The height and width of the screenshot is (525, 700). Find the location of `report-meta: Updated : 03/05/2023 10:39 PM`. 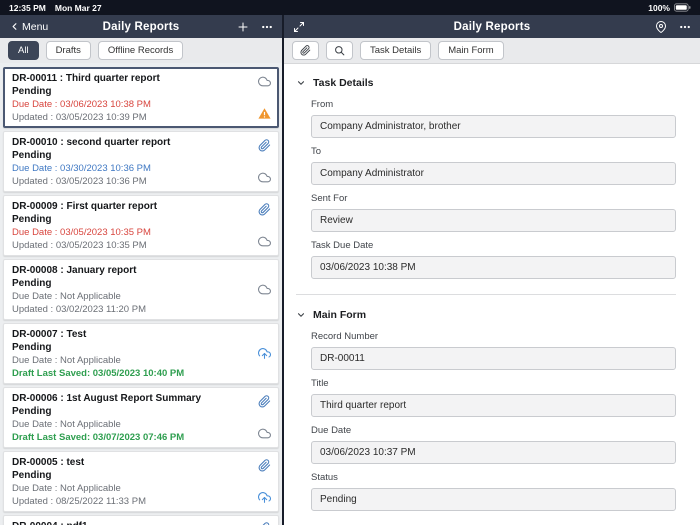

report-meta: Updated : 03/05/2023 10:39 PM is located at coordinates (79, 117).